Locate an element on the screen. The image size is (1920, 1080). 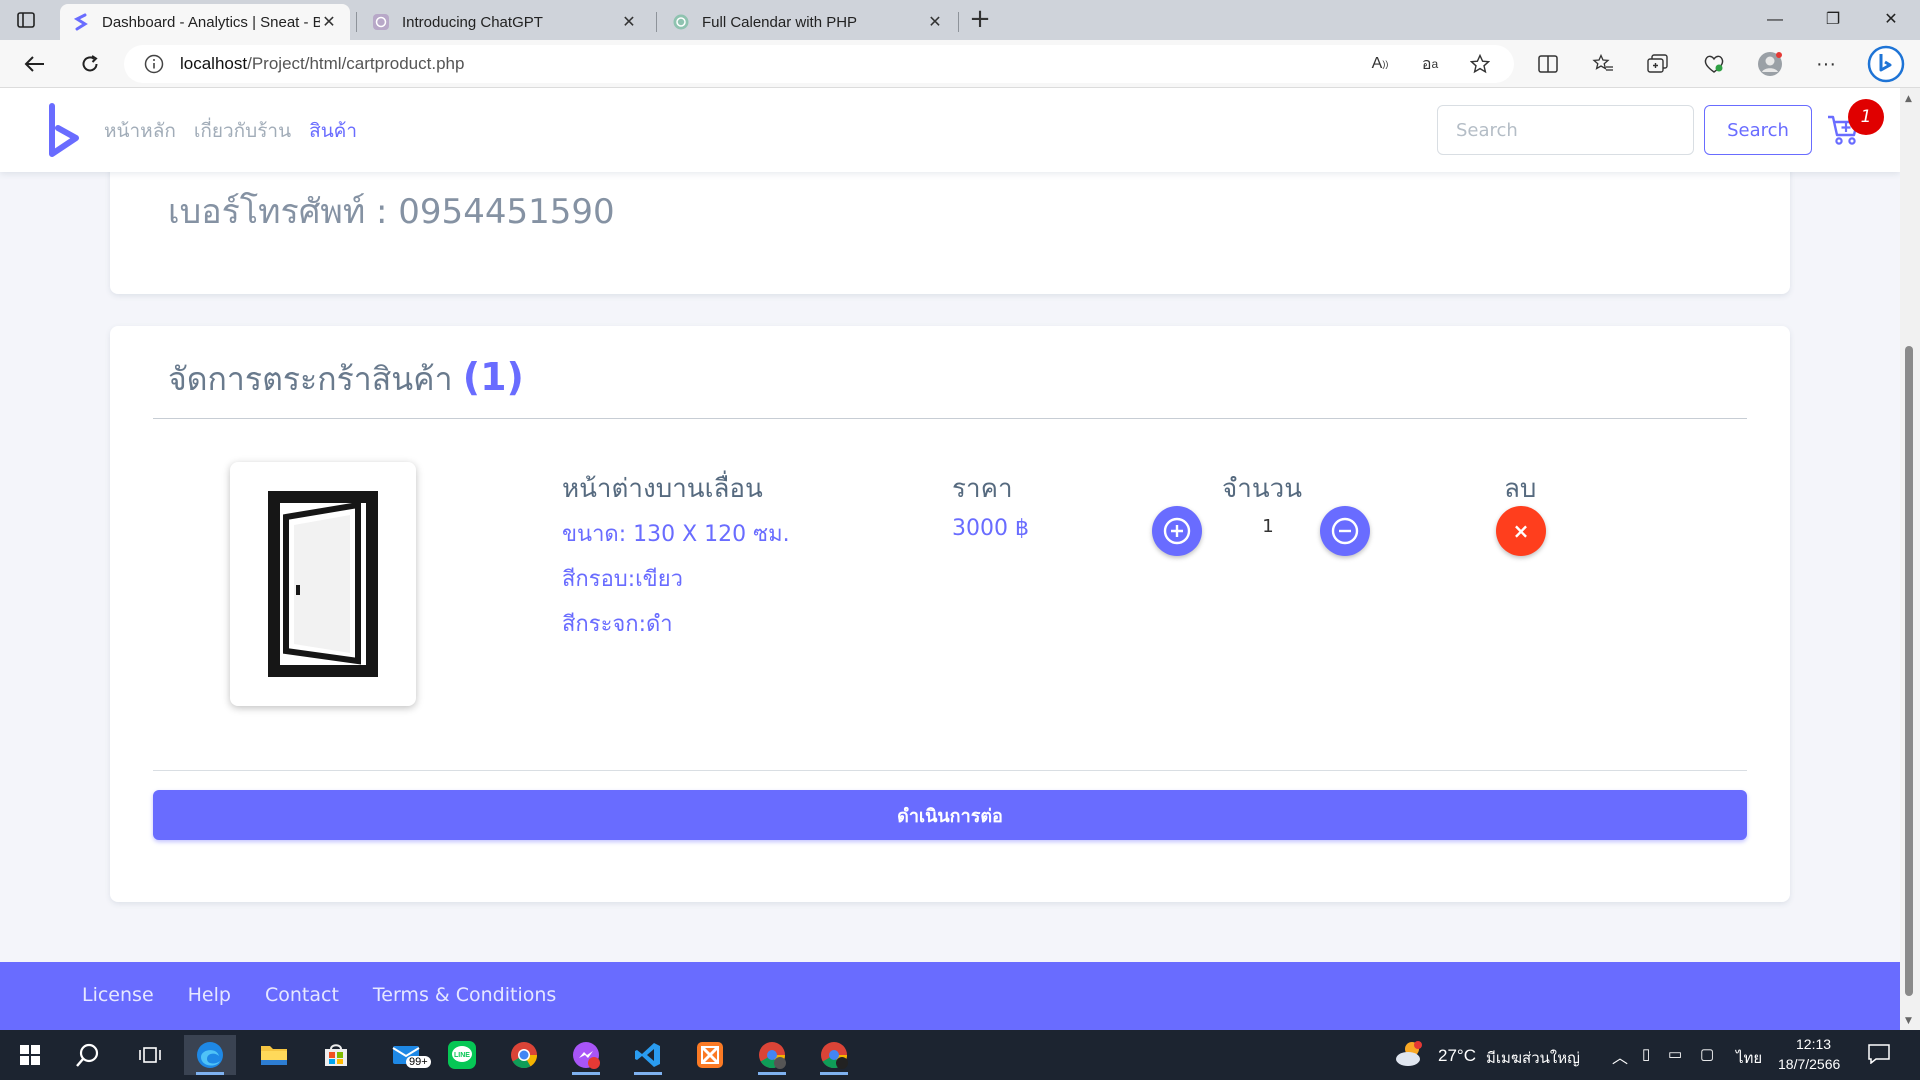
profile-avatar-icon is located at coordinates (1770, 64).